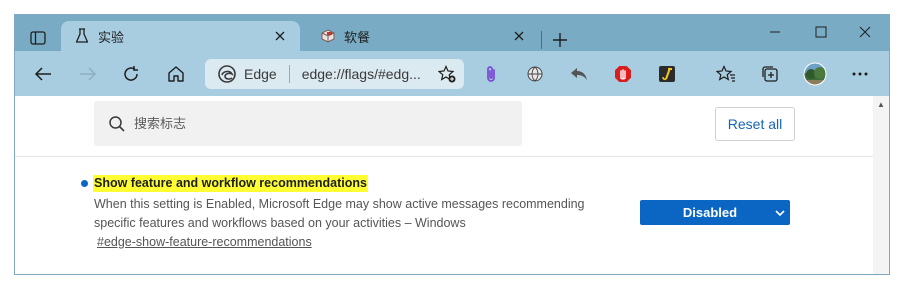 The image size is (905, 289). Describe the element at coordinates (117, 123) in the screenshot. I see `search-icon` at that location.